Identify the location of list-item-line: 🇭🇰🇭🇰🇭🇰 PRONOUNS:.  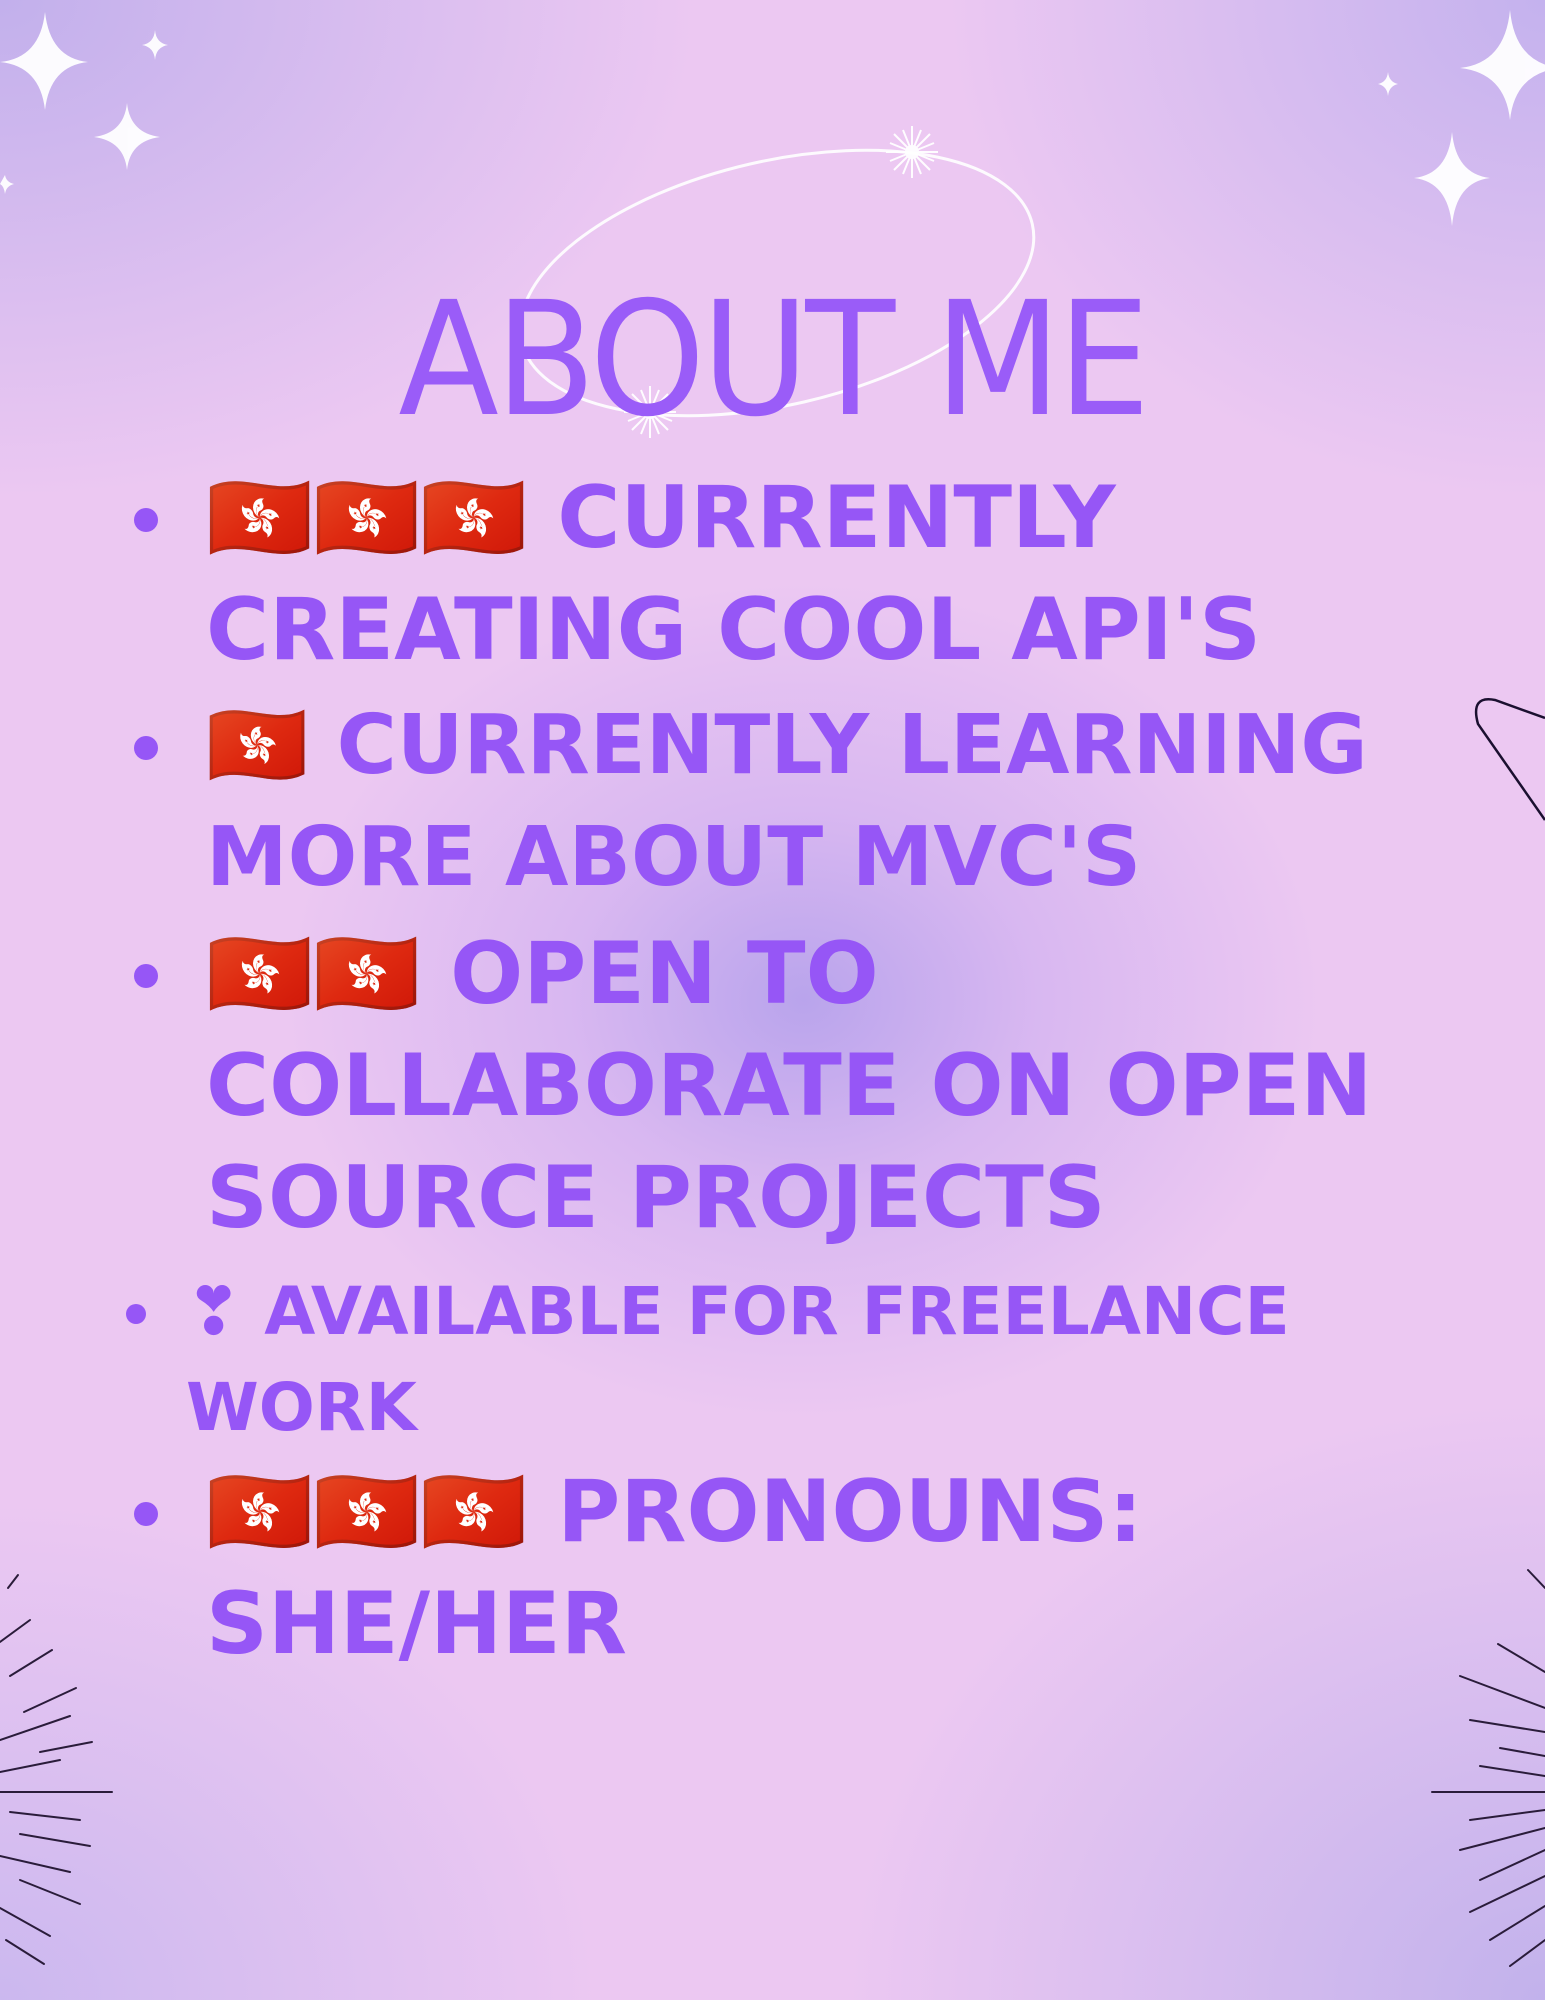
(674, 1512).